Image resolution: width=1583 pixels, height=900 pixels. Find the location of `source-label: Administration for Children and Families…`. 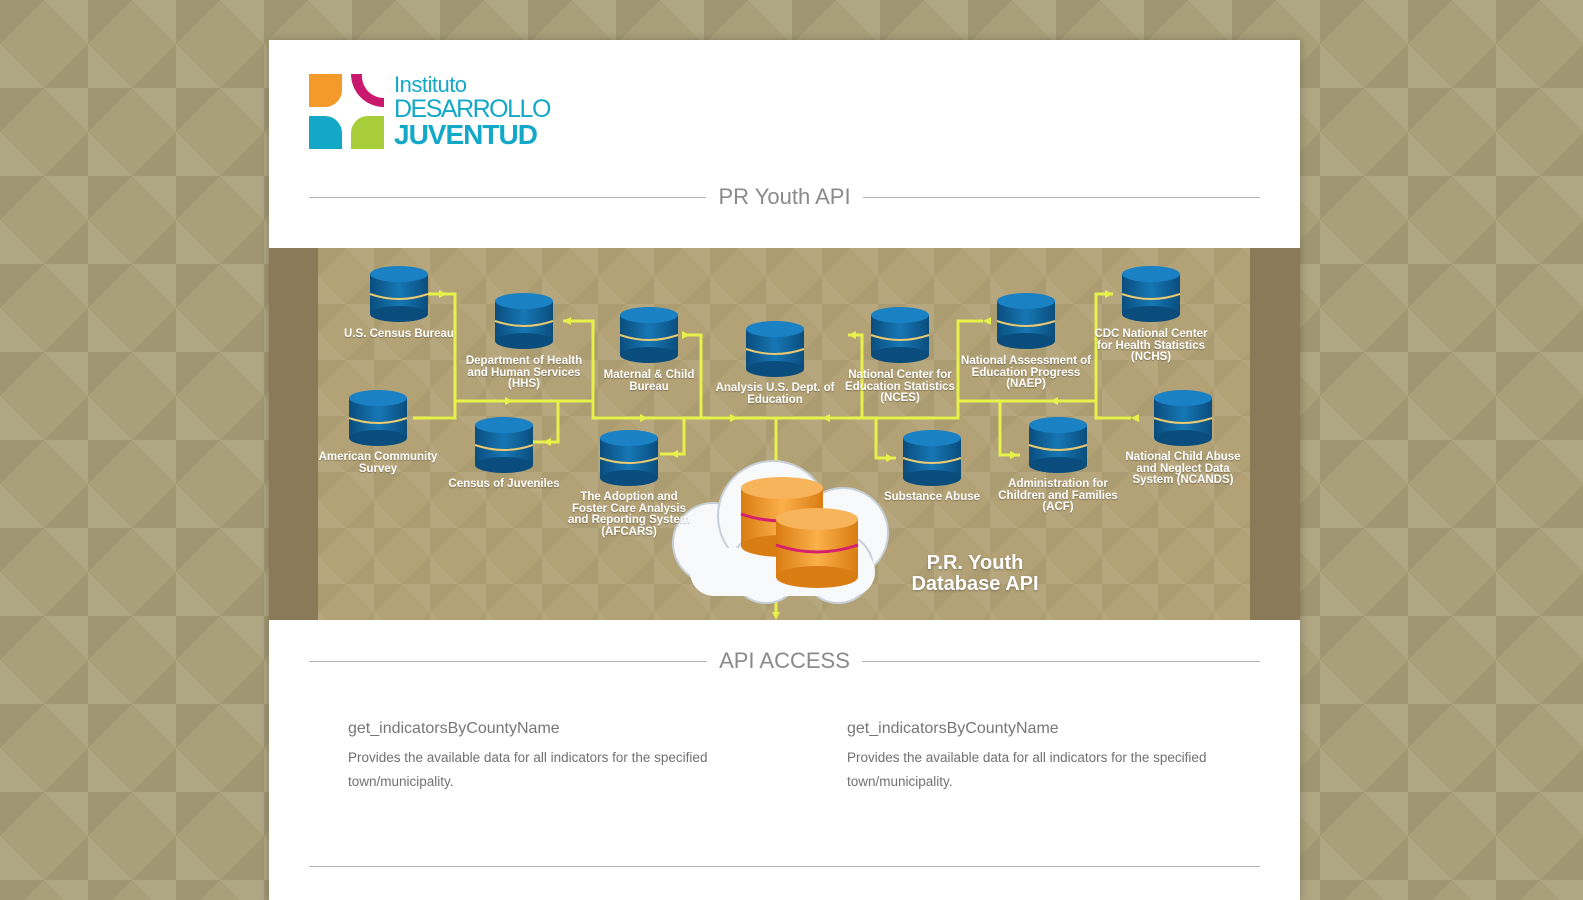

source-label: Administration for Children and Families… is located at coordinates (1058, 495).